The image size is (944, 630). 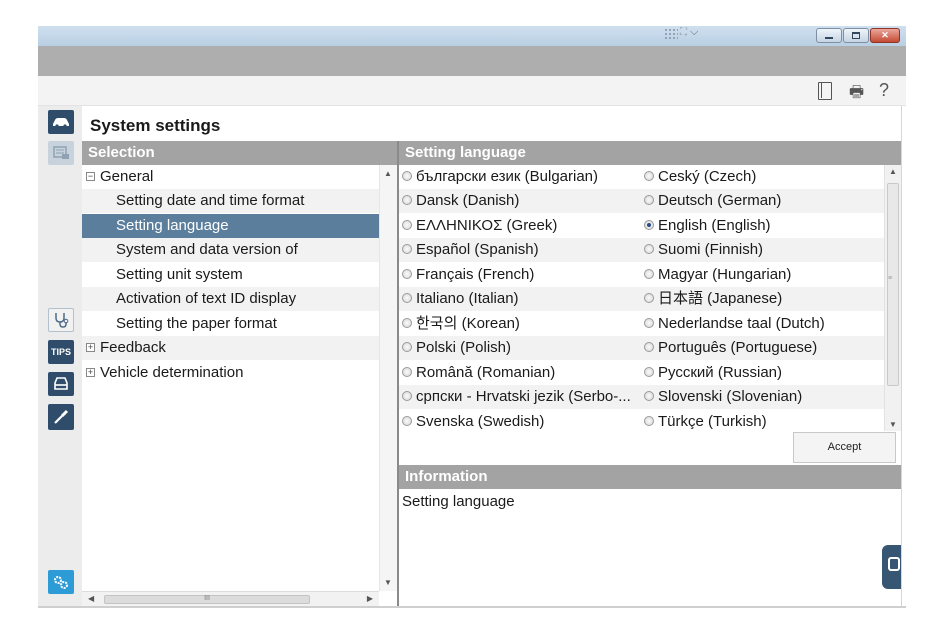 I want to click on language-option: Türkçe (Turkish), so click(x=764, y=420).